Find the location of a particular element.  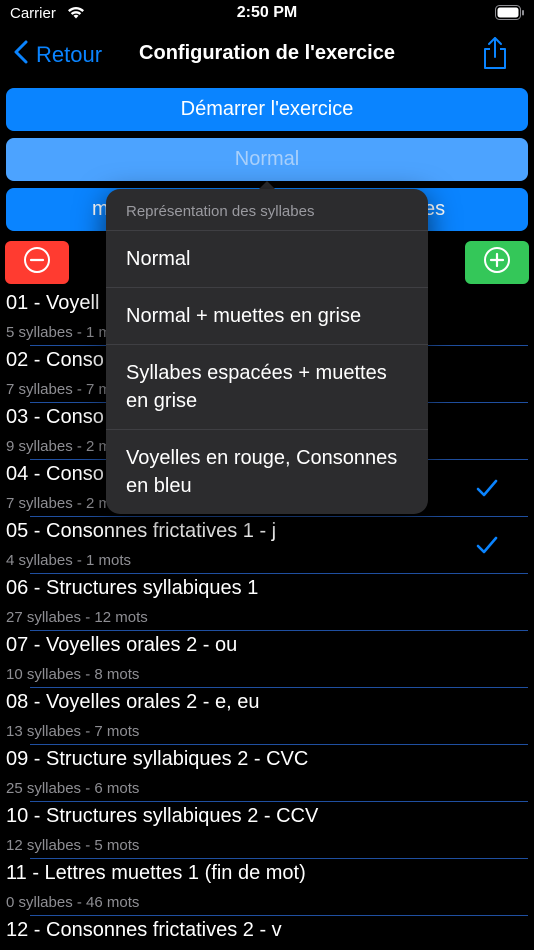

exercise-title: 11 - Lettres muettes 1 (fin de mot) is located at coordinates (156, 873).